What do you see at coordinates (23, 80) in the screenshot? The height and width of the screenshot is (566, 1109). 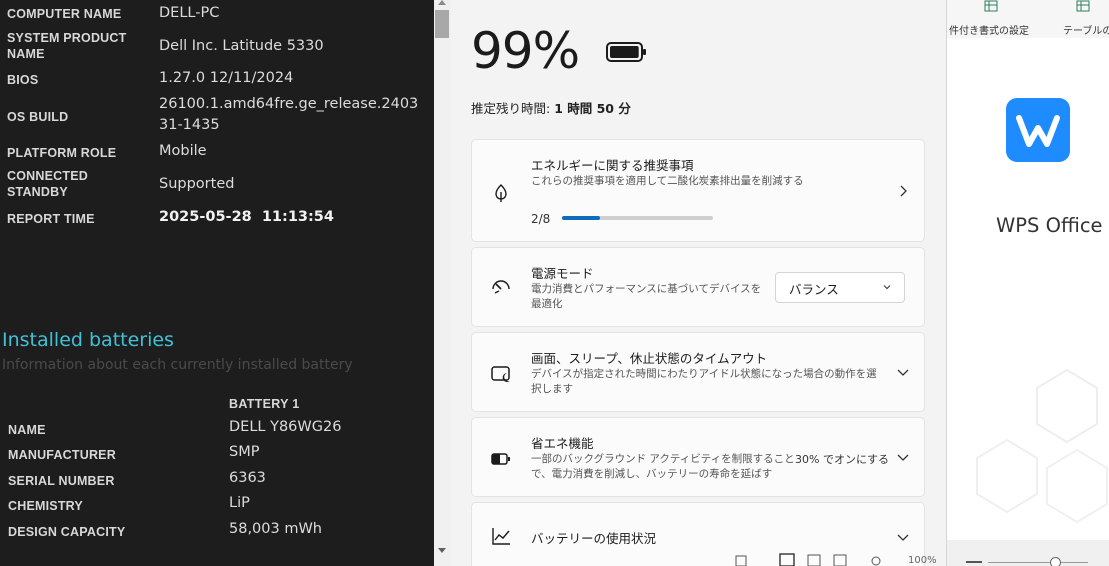 I see `info-label: BIOS` at bounding box center [23, 80].